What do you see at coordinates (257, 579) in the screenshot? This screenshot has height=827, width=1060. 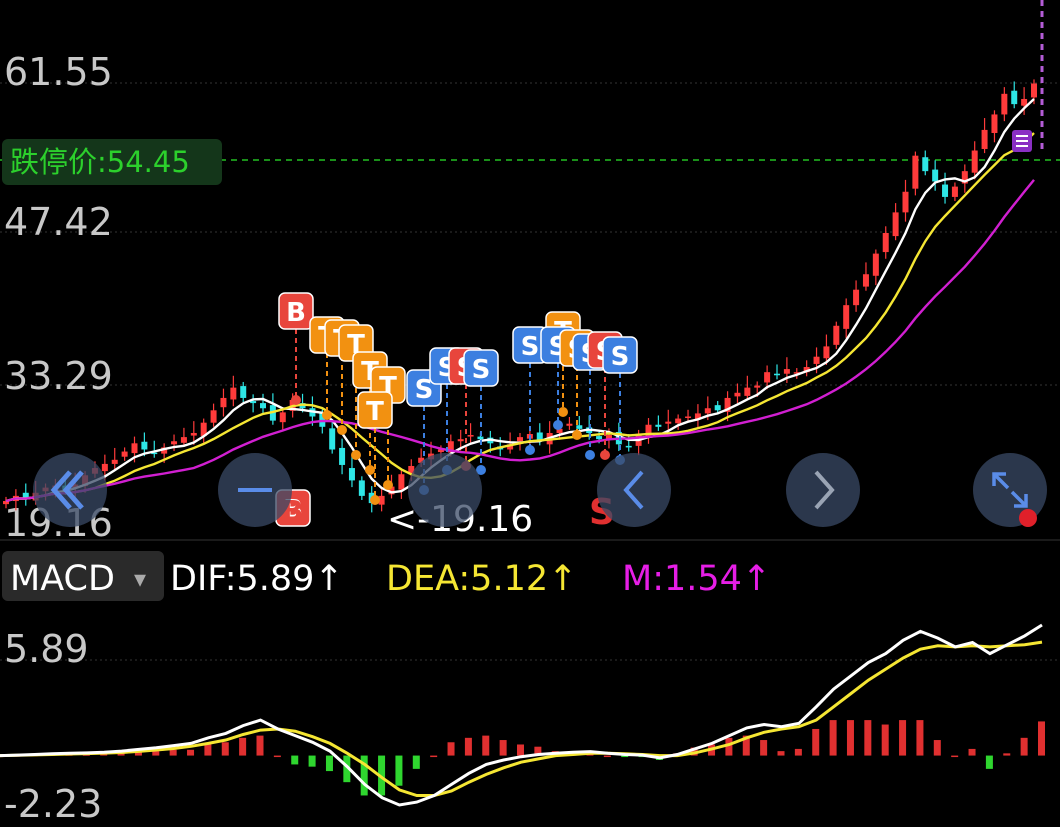 I see `dif-value-label: DIF:5.89↑` at bounding box center [257, 579].